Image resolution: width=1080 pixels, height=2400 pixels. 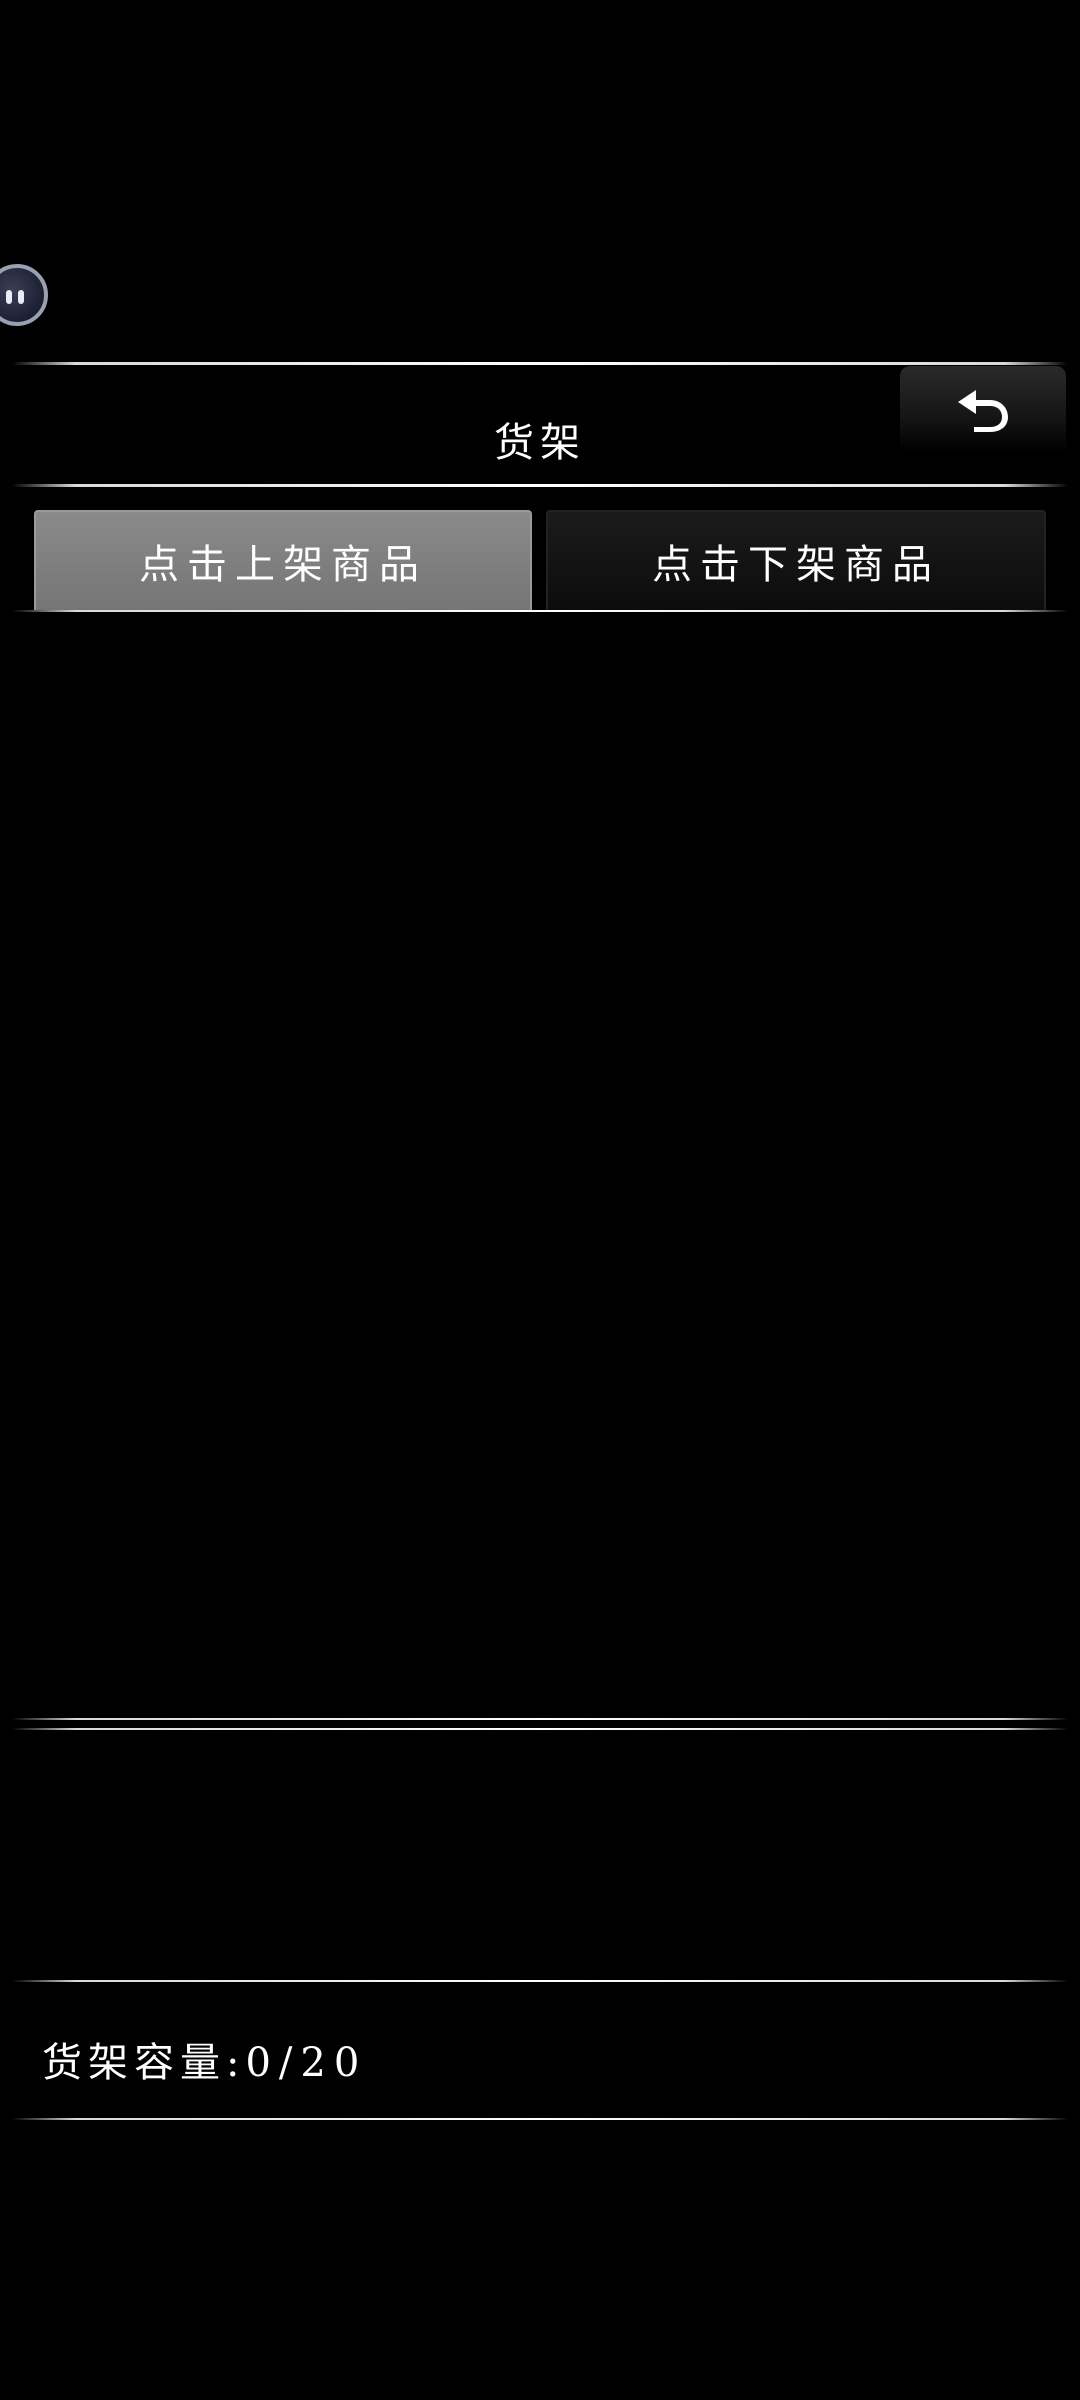 What do you see at coordinates (306, 2063) in the screenshot?
I see `capacity-value: 0/20` at bounding box center [306, 2063].